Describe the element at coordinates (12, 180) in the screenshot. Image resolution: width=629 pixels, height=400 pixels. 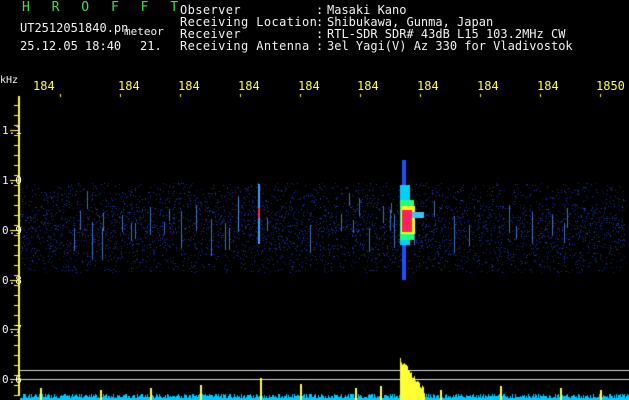
I see `y-tick-label: 1.0` at that location.